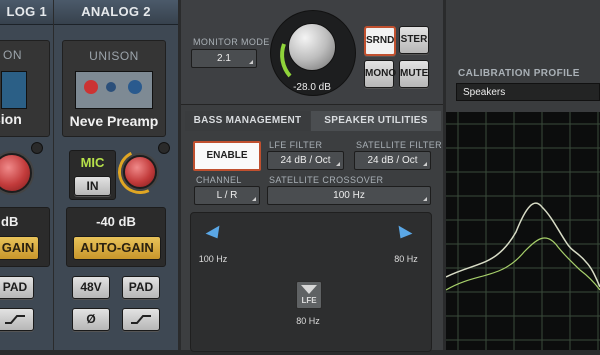  What do you see at coordinates (10, 221) in the screenshot?
I see `gain-value-left: dB` at bounding box center [10, 221].